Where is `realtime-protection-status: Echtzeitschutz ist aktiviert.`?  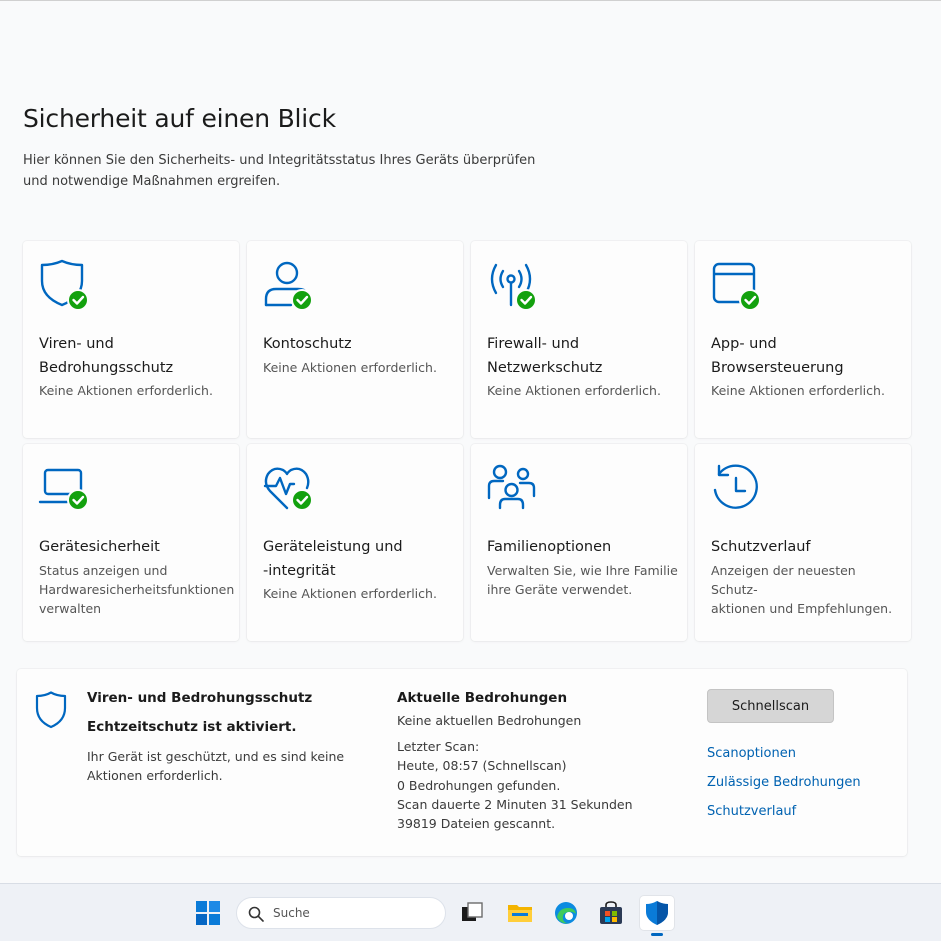 realtime-protection-status: Echtzeitschutz ist aktiviert. is located at coordinates (192, 727).